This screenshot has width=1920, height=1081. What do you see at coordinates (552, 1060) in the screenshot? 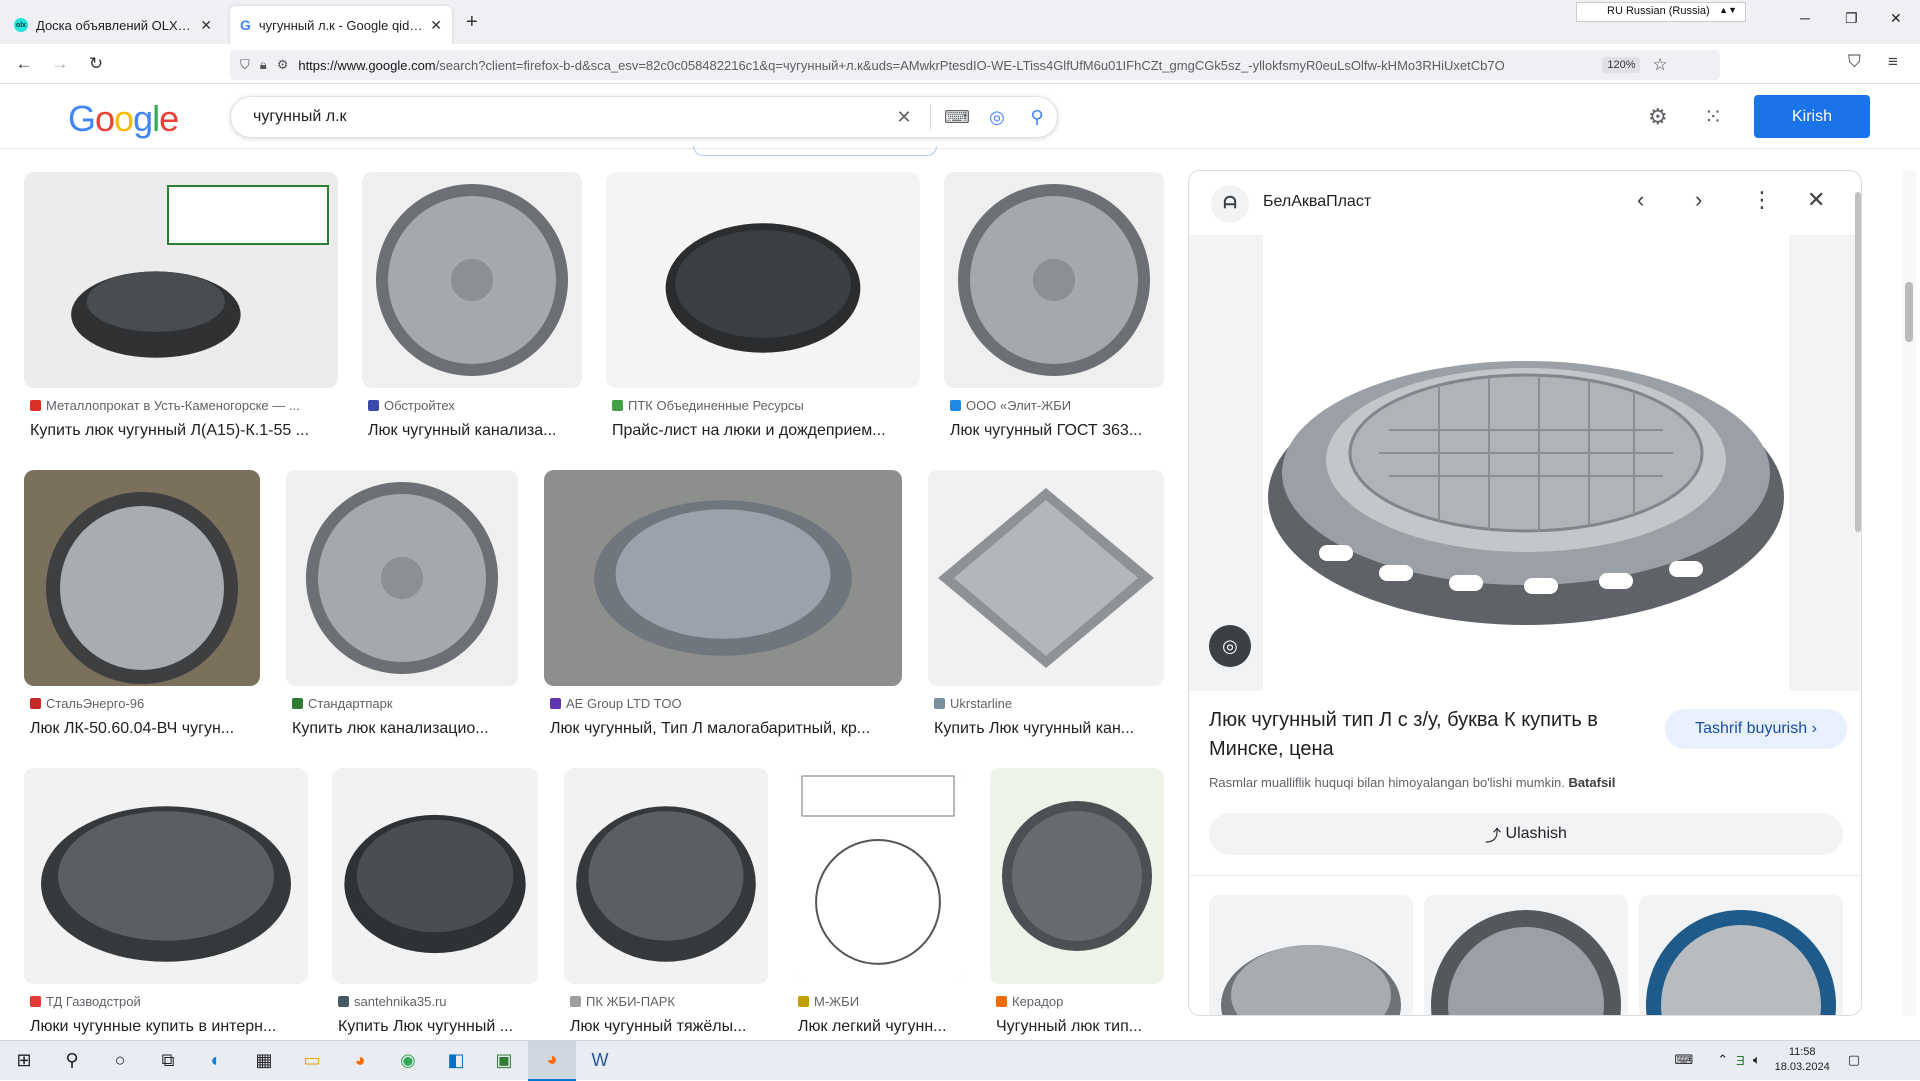
I see `firefox-active-icon: ◕` at bounding box center [552, 1060].